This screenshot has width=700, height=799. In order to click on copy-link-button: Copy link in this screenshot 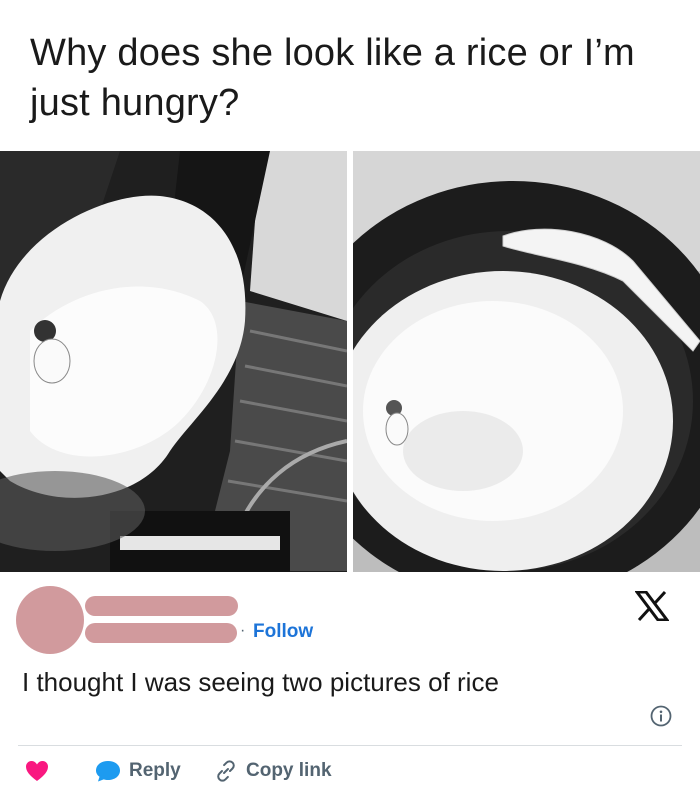, I will do `click(273, 771)`.